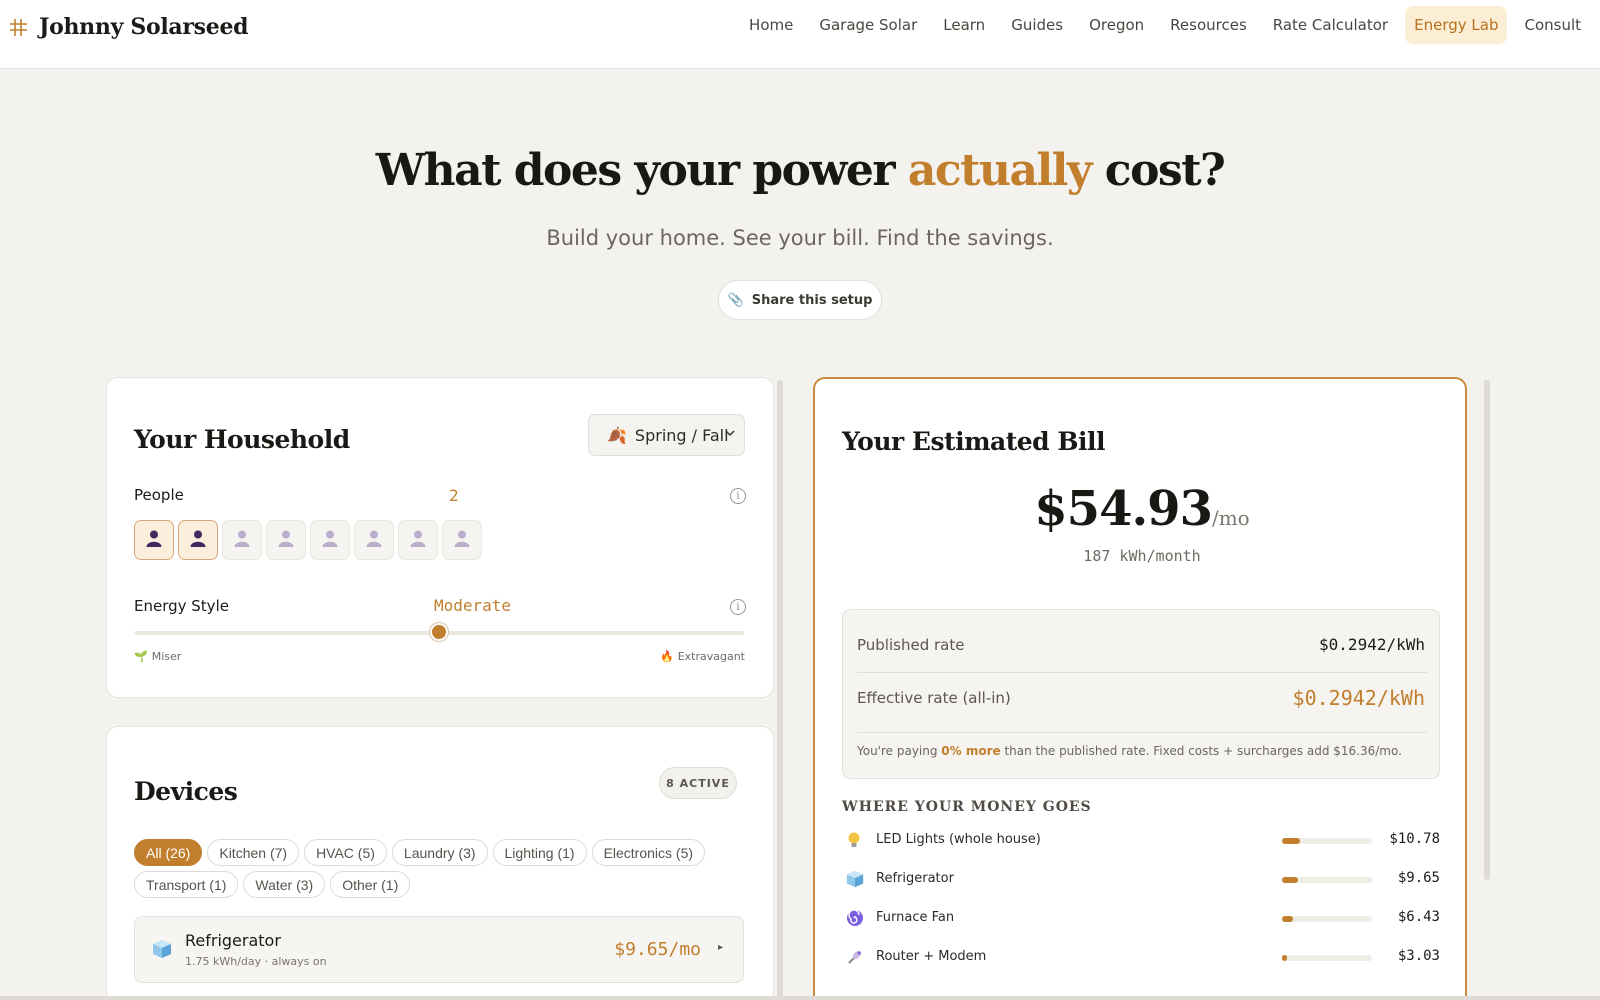 This screenshot has width=1600, height=1000. I want to click on money-item-name: Refrigerator, so click(915, 878).